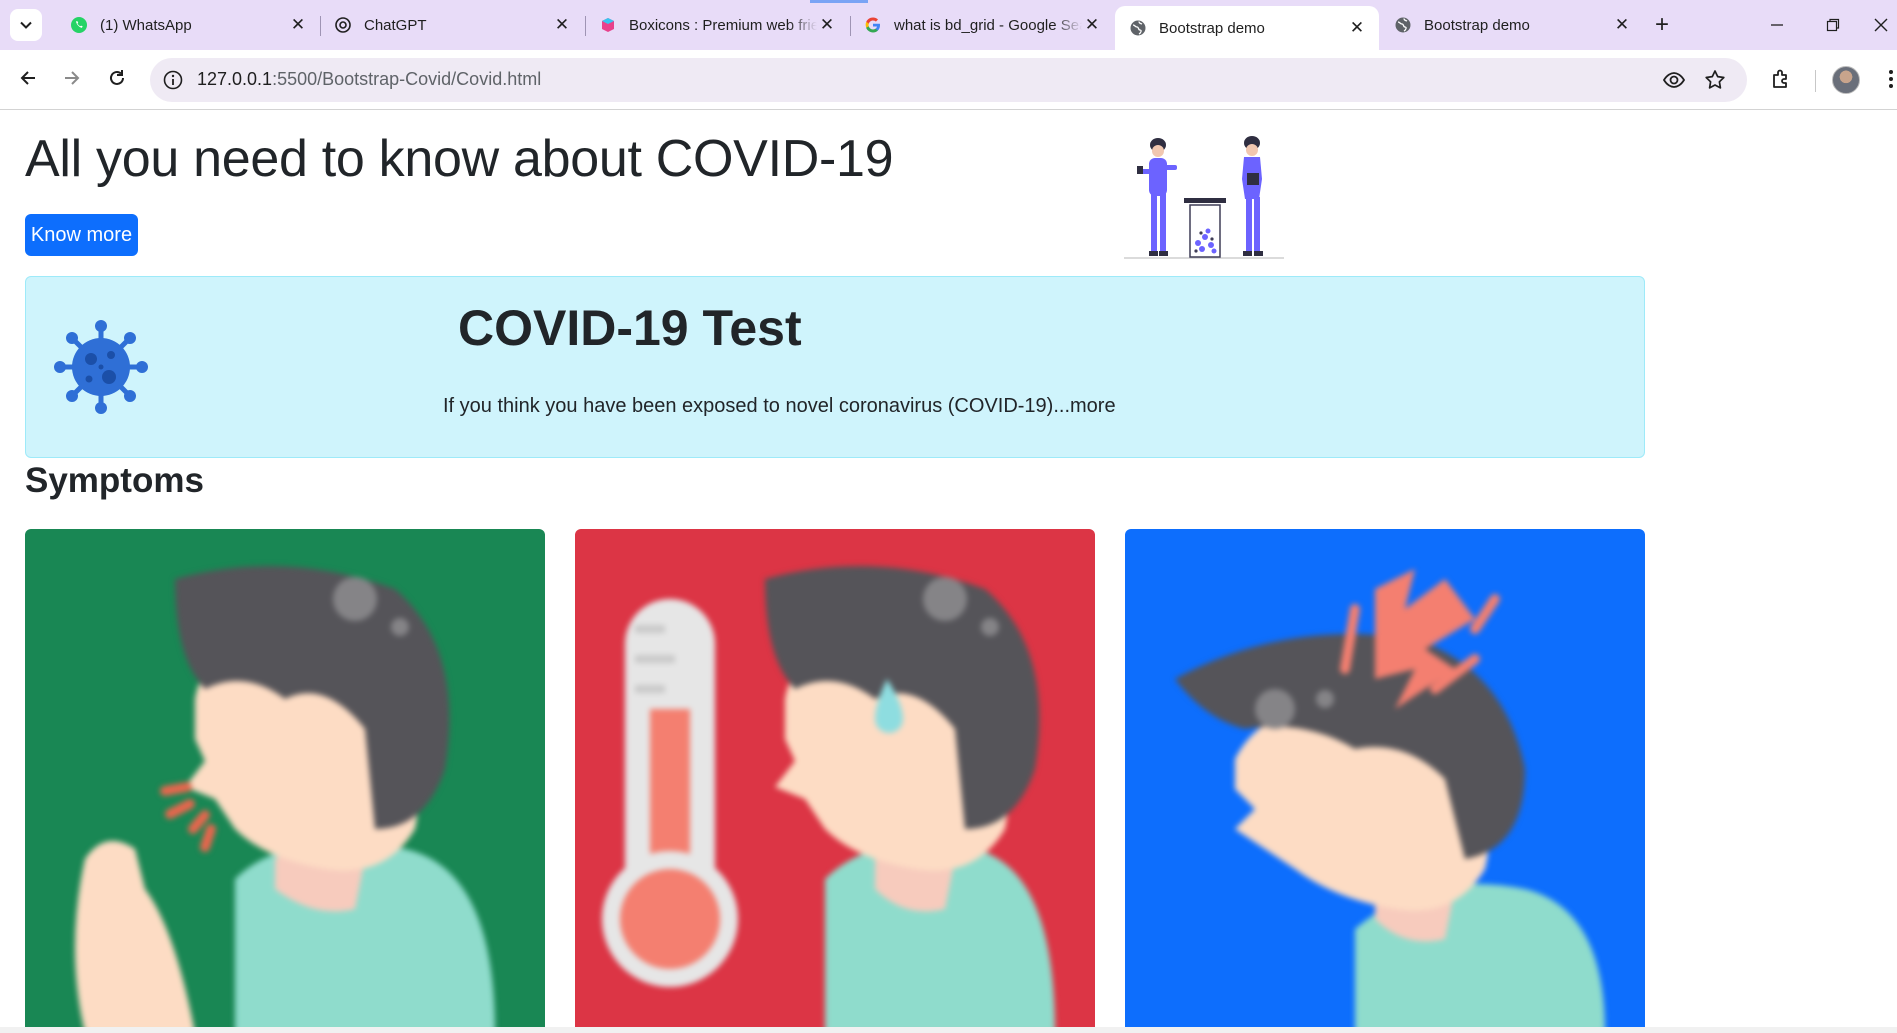  What do you see at coordinates (1815, 81) in the screenshot?
I see `toolbar-divider` at bounding box center [1815, 81].